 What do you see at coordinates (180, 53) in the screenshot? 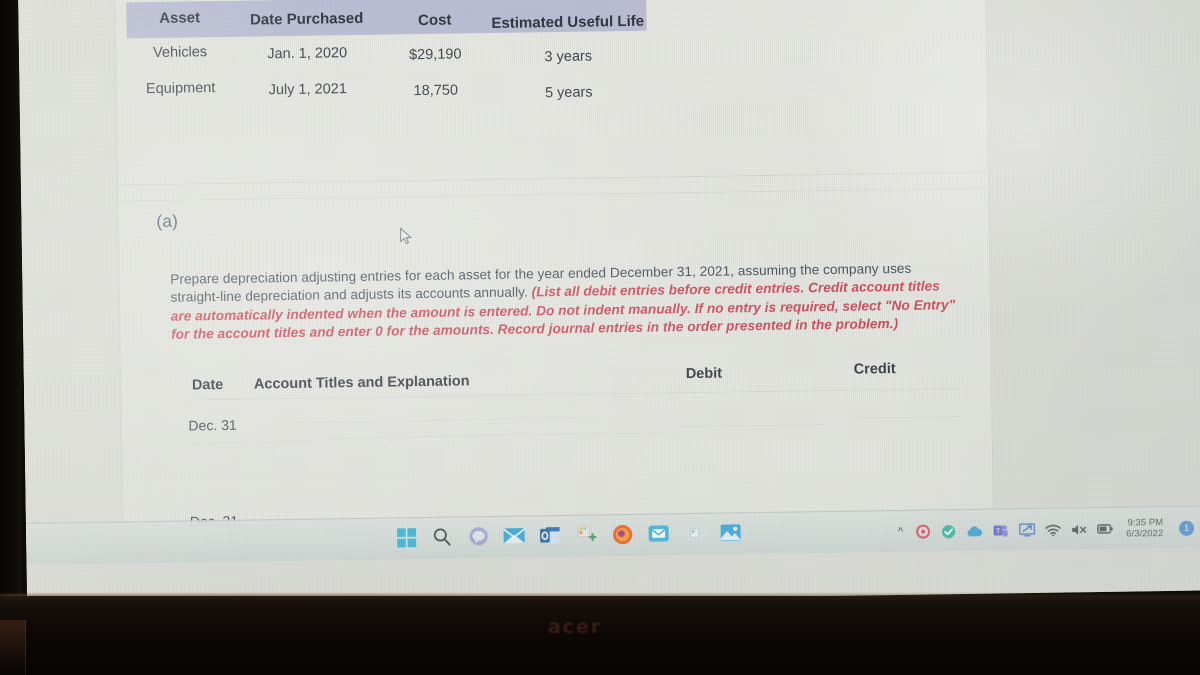
I see `asset-cell-name: Vehicles` at bounding box center [180, 53].